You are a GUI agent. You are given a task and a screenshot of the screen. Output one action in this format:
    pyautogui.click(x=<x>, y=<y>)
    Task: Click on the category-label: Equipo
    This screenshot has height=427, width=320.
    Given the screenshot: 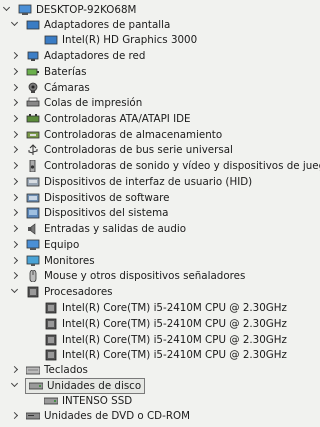 What is the action you would take?
    pyautogui.click(x=62, y=245)
    